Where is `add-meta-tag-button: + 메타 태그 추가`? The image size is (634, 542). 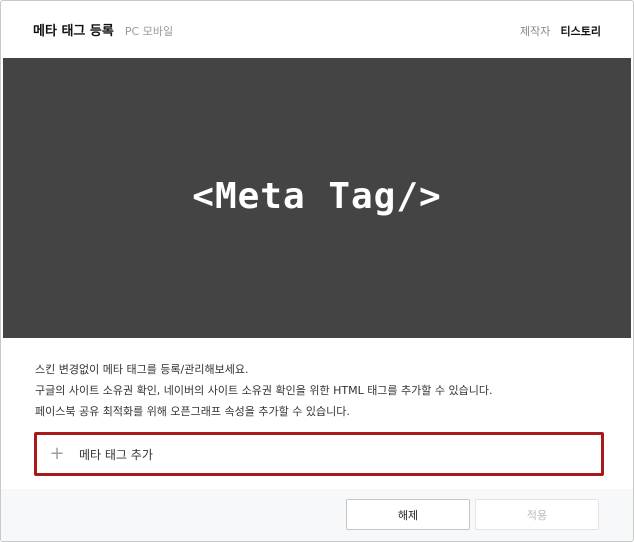 add-meta-tag-button: + 메타 태그 추가 is located at coordinates (319, 454).